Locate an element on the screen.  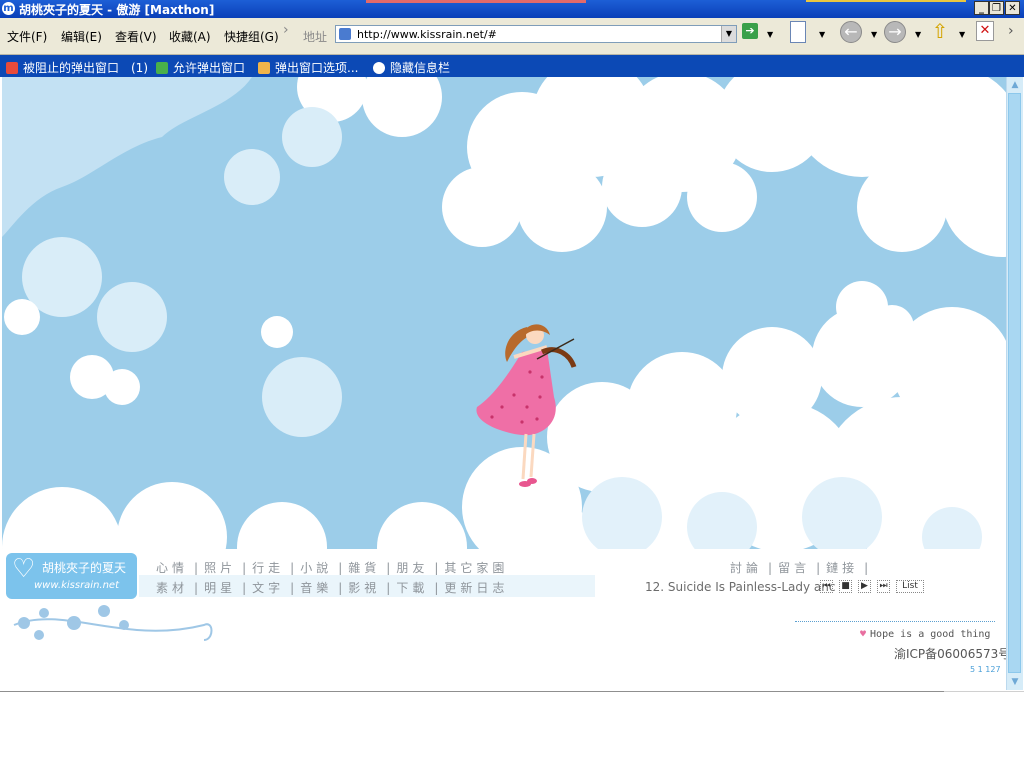
address-dropdown-icon: ▼ is located at coordinates (728, 34).